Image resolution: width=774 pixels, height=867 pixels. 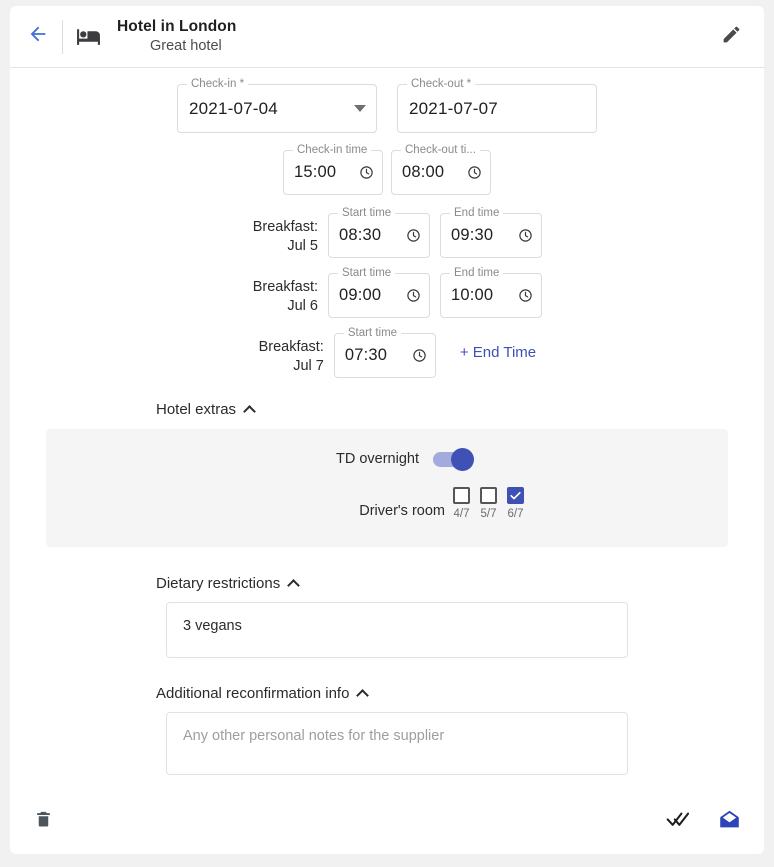 What do you see at coordinates (704, 821) in the screenshot?
I see `footer-actions` at bounding box center [704, 821].